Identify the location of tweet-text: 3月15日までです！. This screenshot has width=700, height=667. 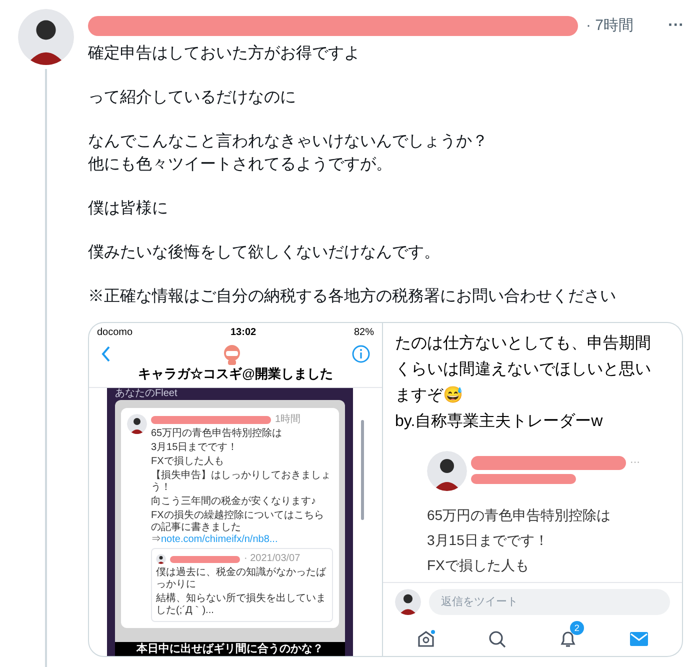
(488, 540).